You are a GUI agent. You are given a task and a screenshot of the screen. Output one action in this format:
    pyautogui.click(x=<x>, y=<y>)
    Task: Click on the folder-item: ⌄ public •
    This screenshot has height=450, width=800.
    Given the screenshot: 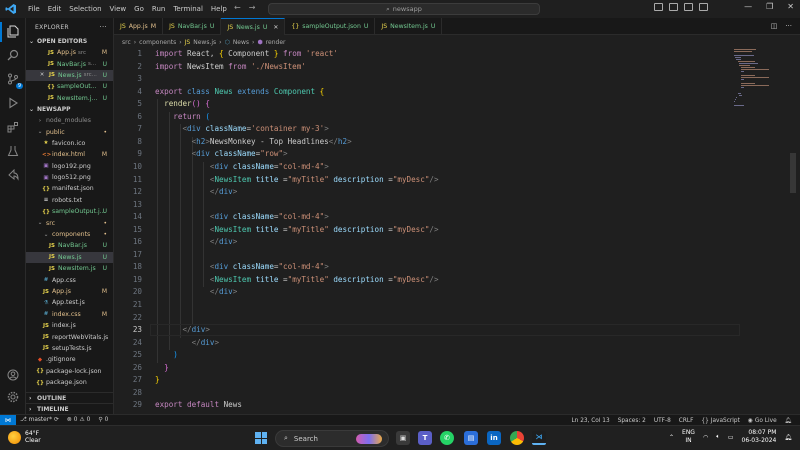 What is the action you would take?
    pyautogui.click(x=69, y=131)
    